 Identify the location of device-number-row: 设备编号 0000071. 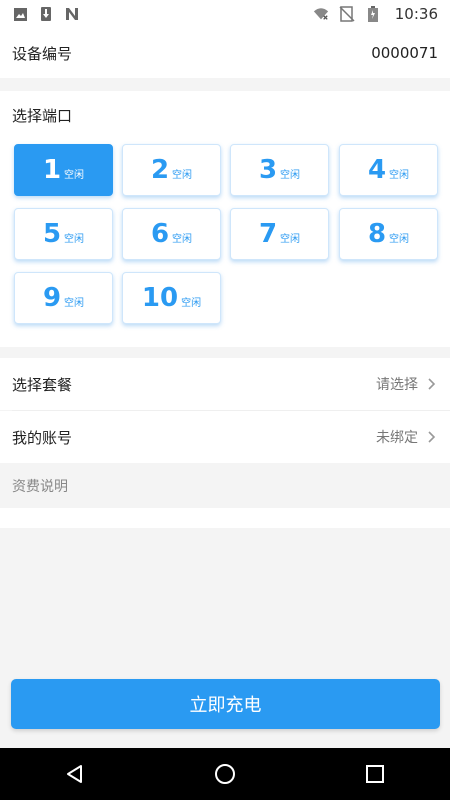
(225, 53).